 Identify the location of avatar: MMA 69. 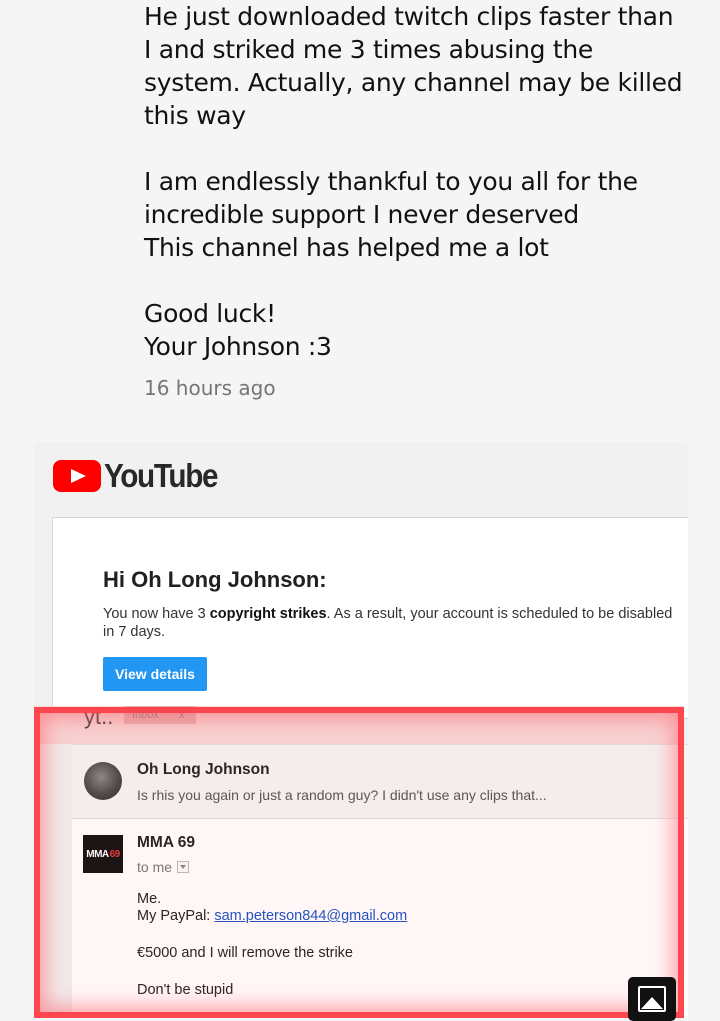
(103, 854).